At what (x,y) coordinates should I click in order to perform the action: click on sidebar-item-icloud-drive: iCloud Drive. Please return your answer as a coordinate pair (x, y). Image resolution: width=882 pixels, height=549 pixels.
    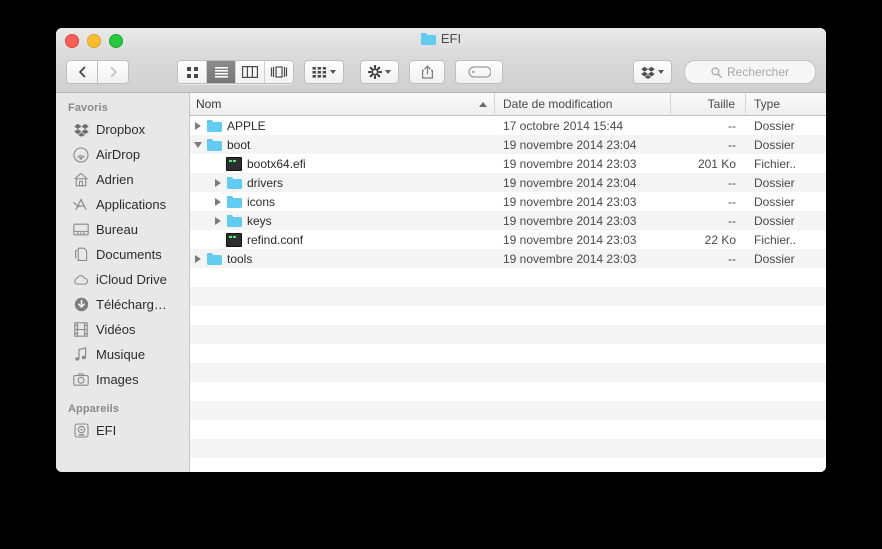
    Looking at the image, I should click on (122, 279).